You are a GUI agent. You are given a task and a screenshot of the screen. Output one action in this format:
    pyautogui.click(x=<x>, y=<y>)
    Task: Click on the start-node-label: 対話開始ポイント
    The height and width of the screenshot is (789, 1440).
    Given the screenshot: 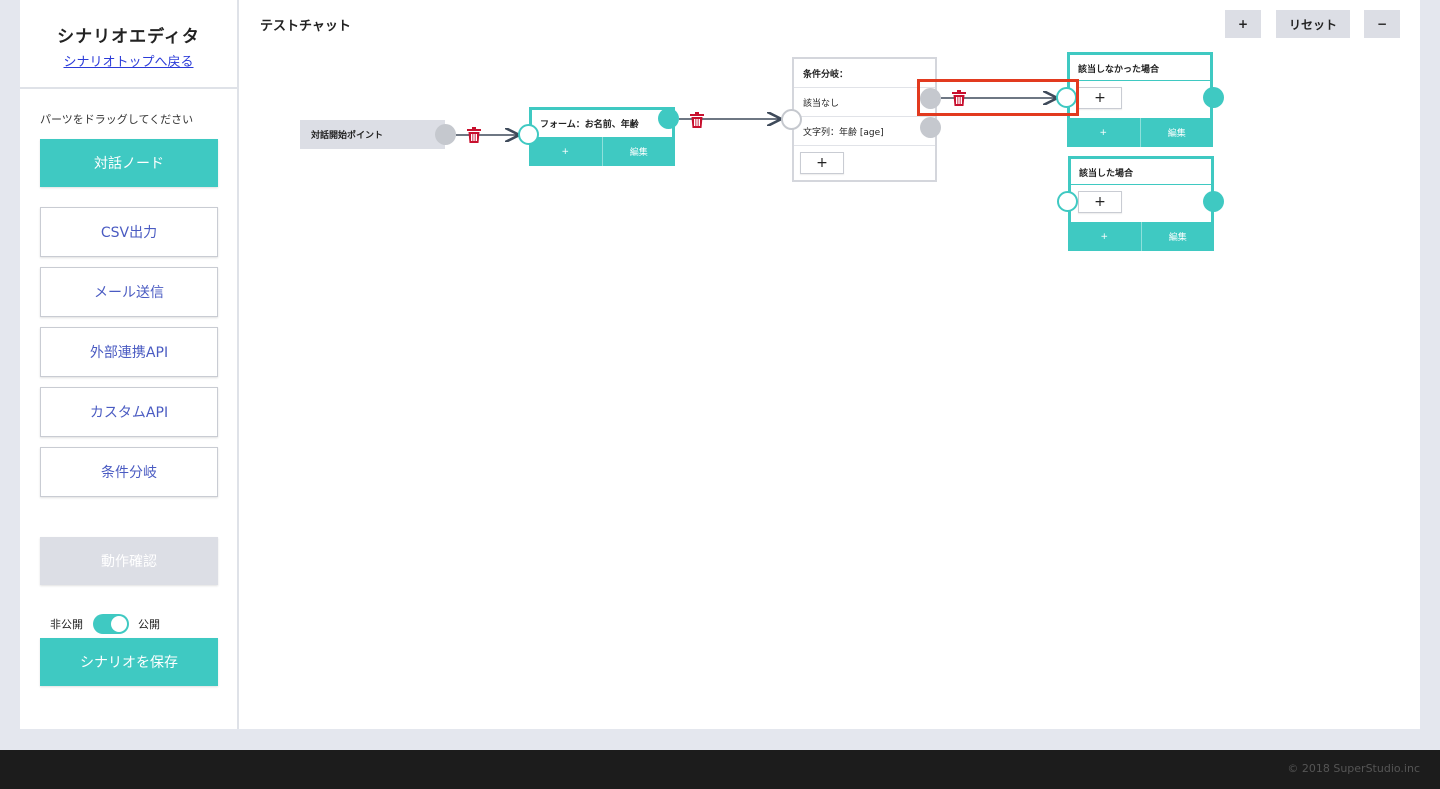 What is the action you would take?
    pyautogui.click(x=347, y=136)
    